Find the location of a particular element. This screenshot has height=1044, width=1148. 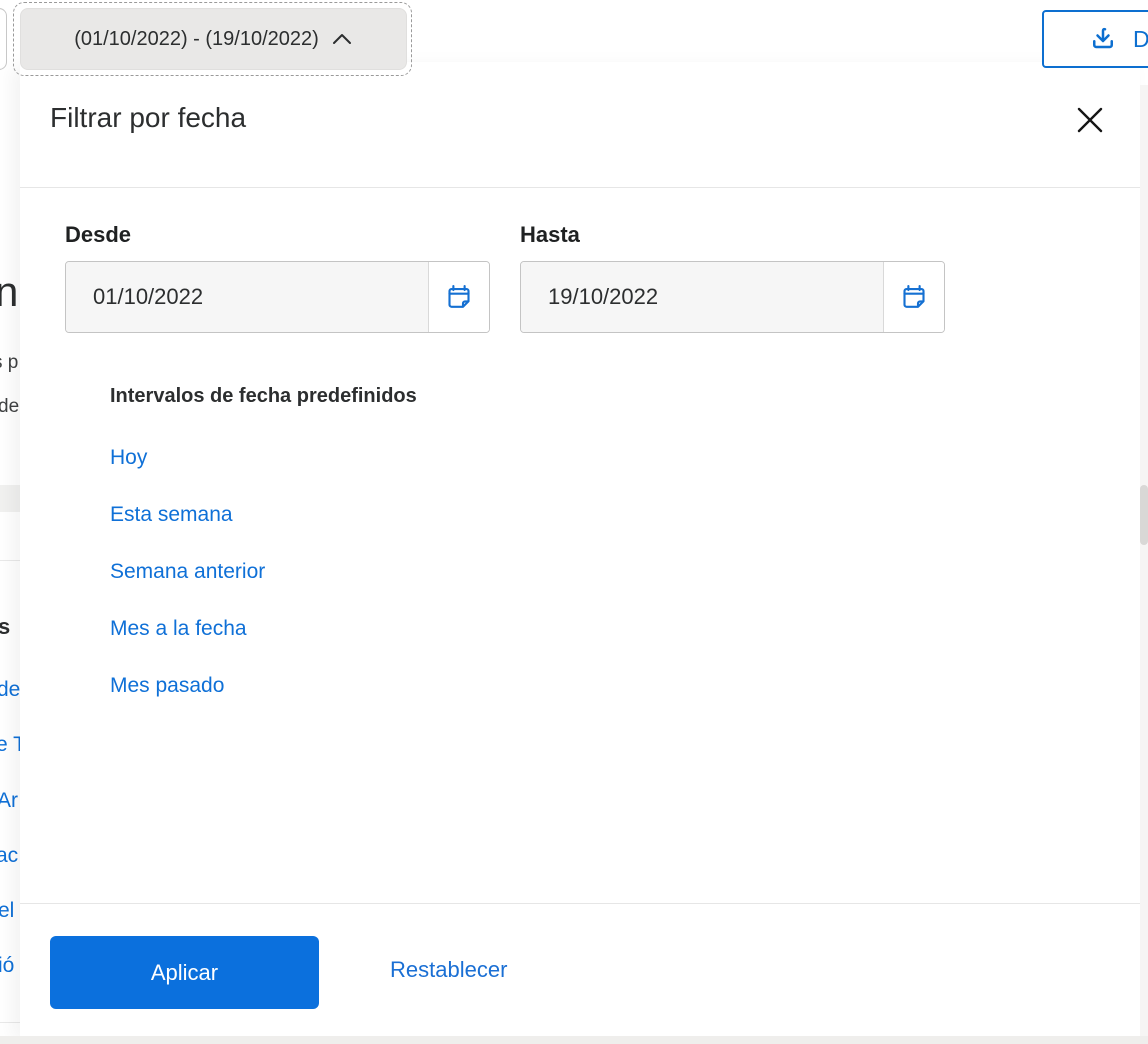

background-link-fragment: e T is located at coordinates (10, 744).